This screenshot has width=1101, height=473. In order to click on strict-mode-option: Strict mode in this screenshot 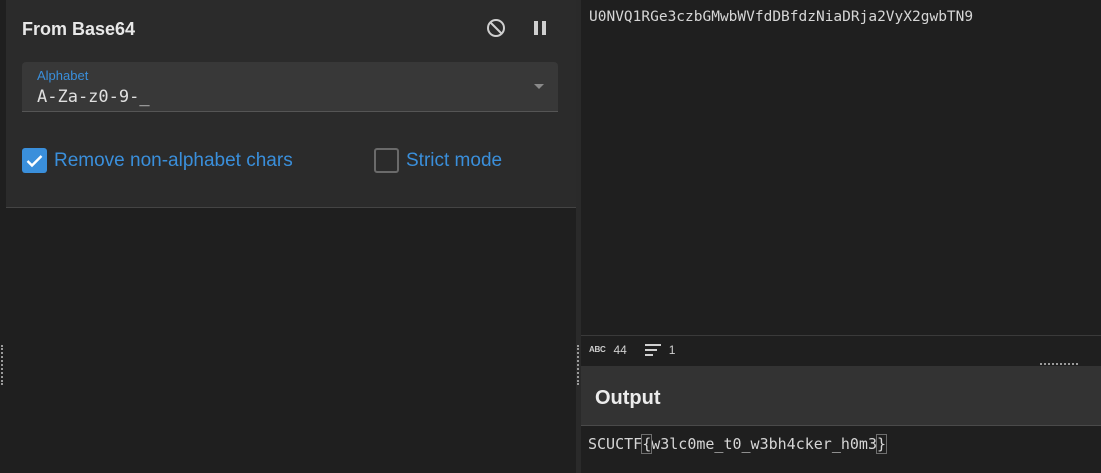, I will do `click(438, 160)`.